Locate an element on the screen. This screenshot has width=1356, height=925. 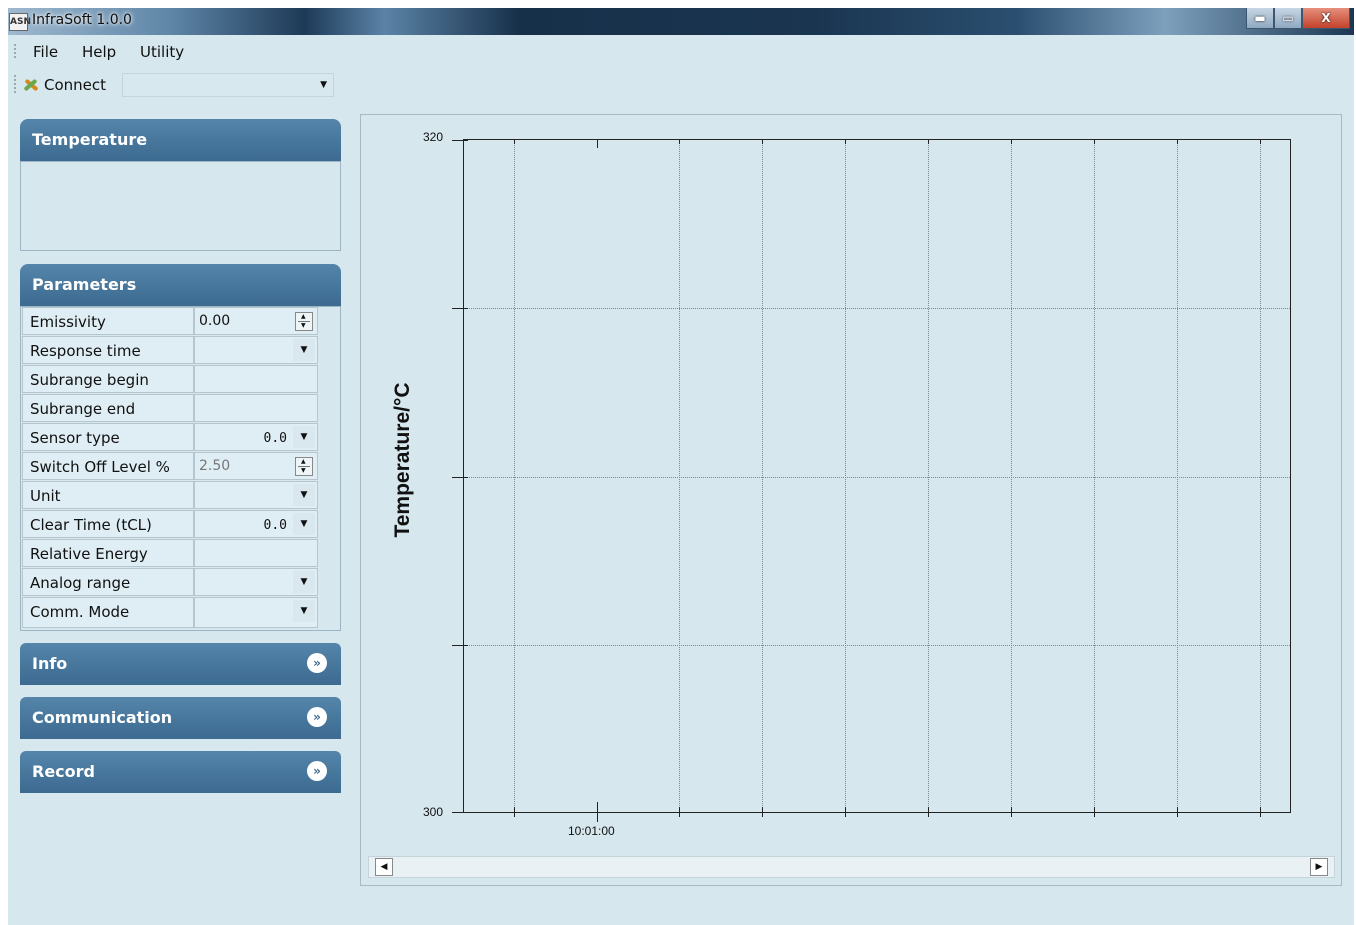
x-tick-label: 10:01:00 is located at coordinates (591, 831).